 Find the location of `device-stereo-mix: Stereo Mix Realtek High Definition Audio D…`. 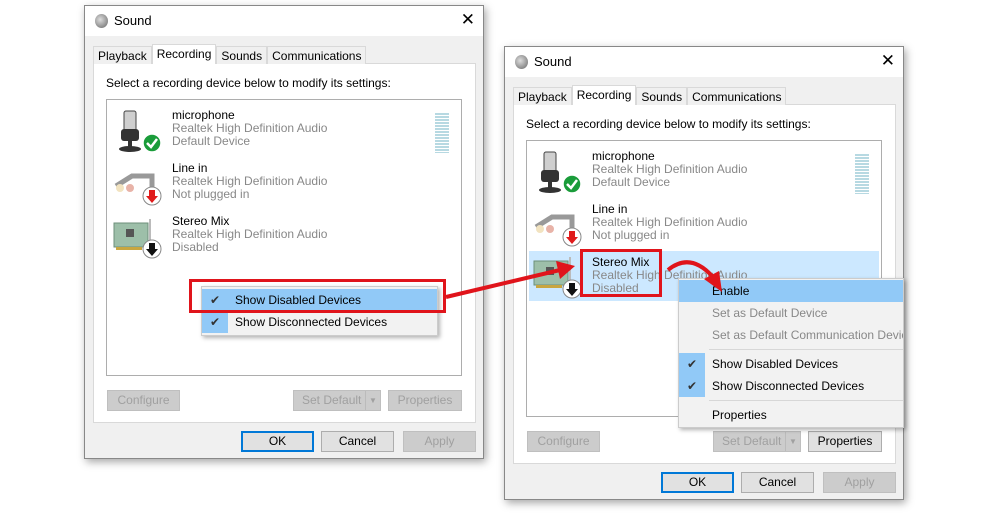

device-stereo-mix: Stereo Mix Realtek High Definition Audio D… is located at coordinates (284, 237).